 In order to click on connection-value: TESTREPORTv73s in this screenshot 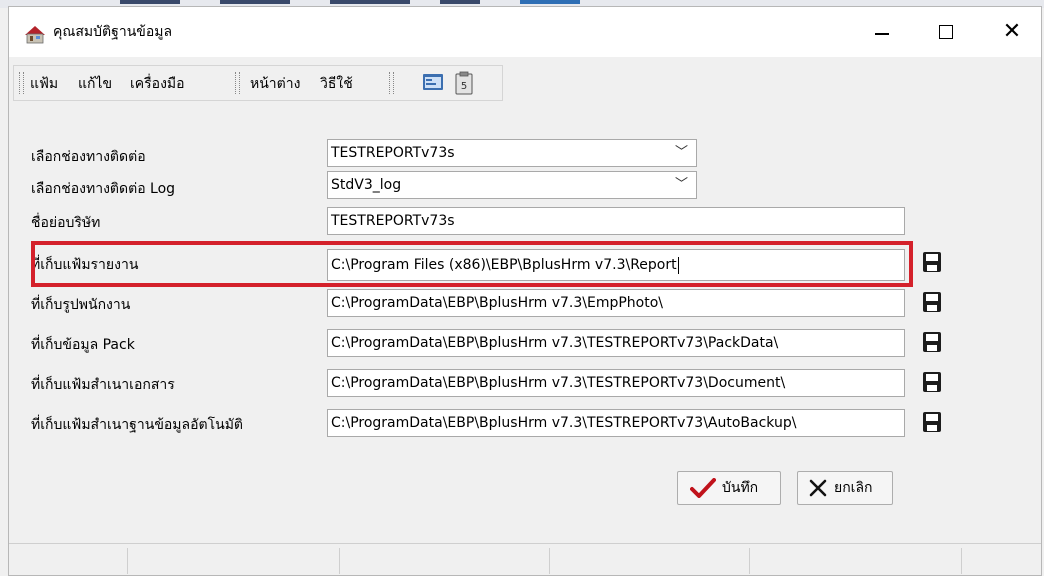, I will do `click(393, 153)`.